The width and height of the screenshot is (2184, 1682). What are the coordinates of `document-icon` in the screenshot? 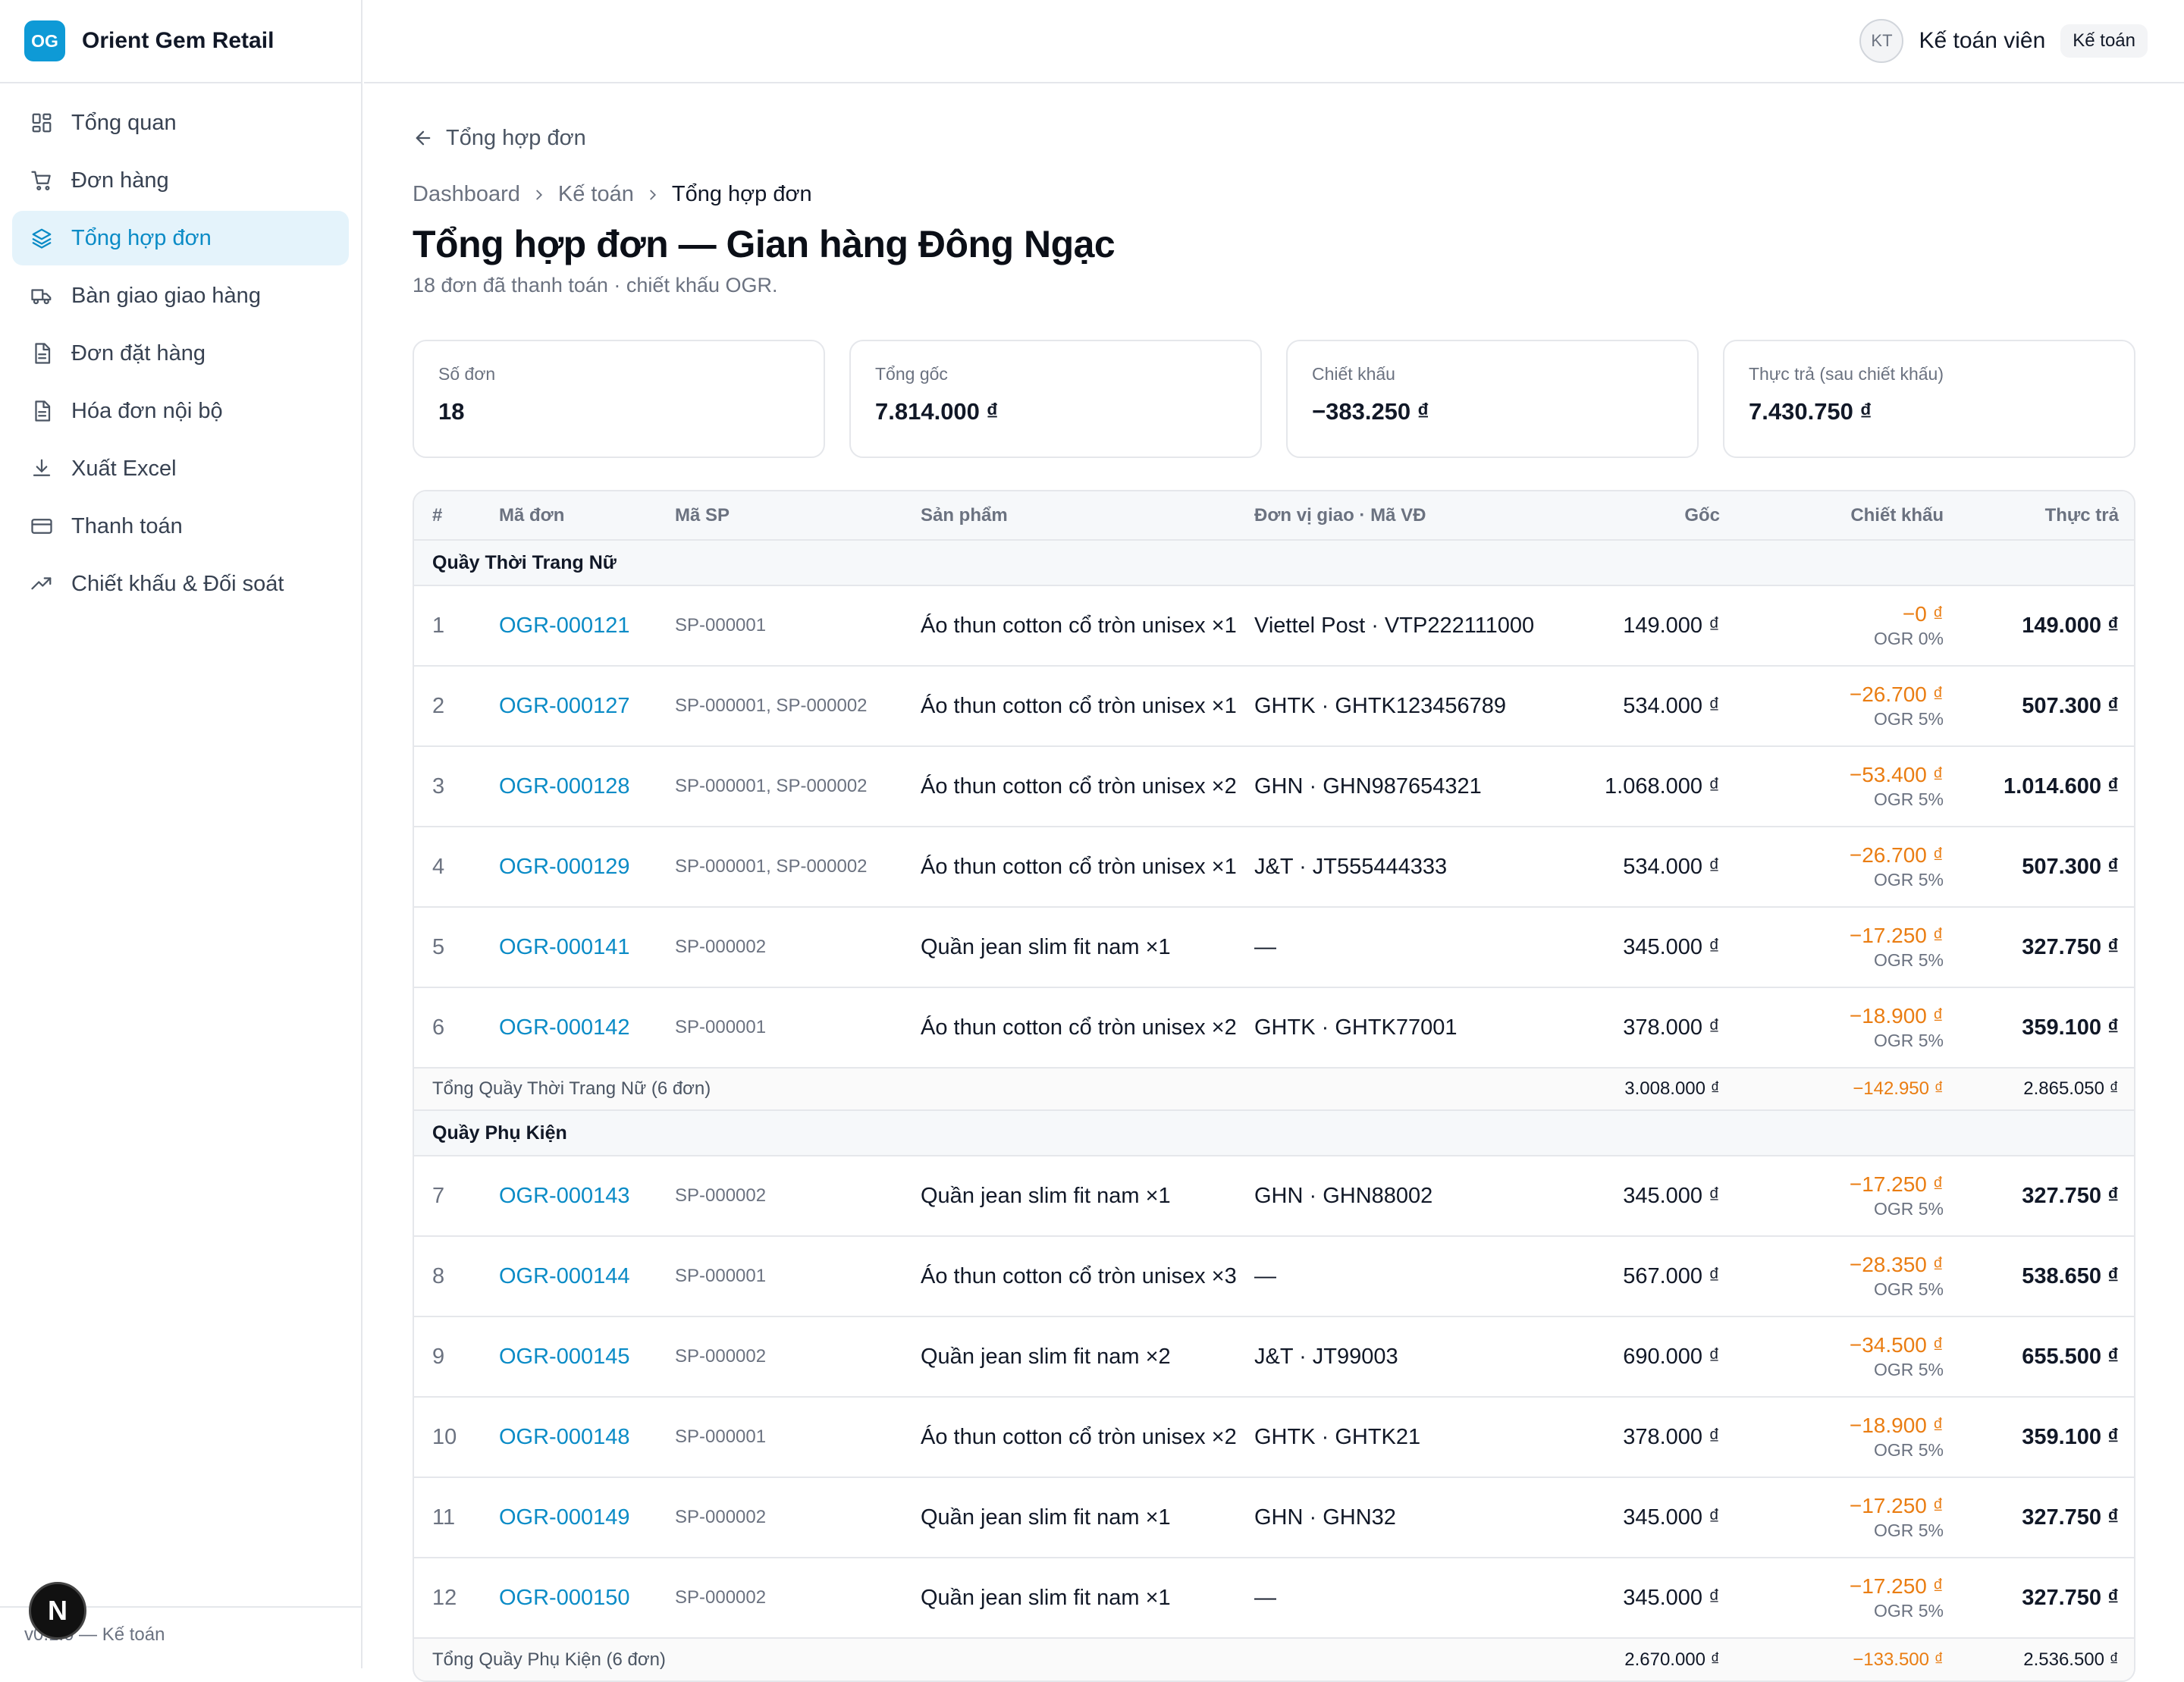 It's located at (41, 411).